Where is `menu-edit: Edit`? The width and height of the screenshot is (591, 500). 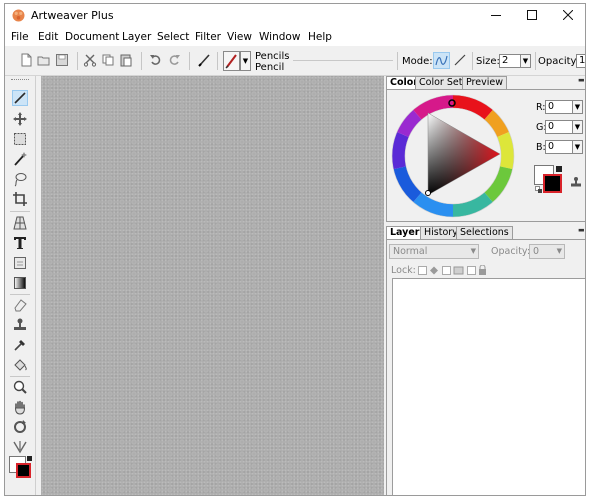 menu-edit: Edit is located at coordinates (48, 37).